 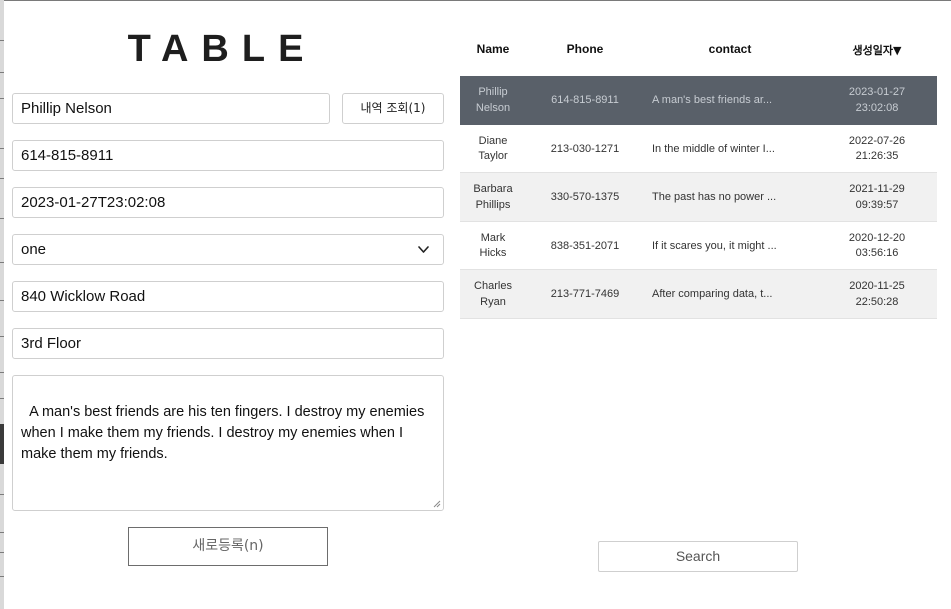 What do you see at coordinates (877, 140) in the screenshot?
I see `row-date: 2022-07-26` at bounding box center [877, 140].